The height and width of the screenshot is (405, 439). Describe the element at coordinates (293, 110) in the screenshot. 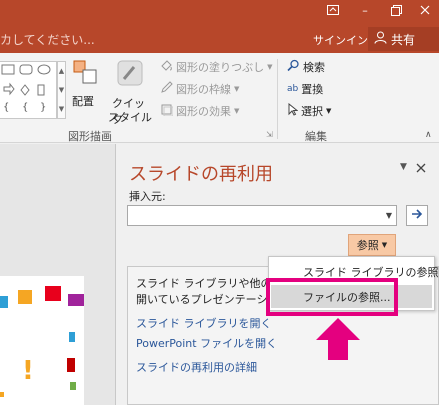

I see `cursor-icon` at that location.